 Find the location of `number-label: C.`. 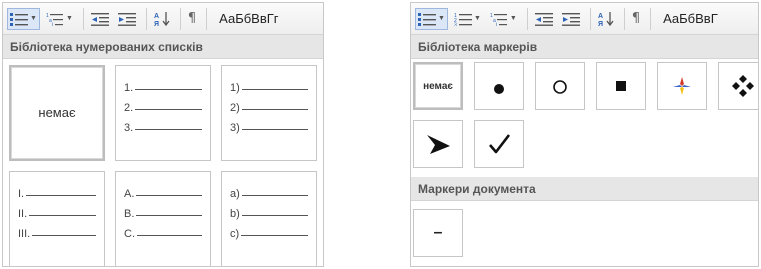

number-label: C. is located at coordinates (129, 234).